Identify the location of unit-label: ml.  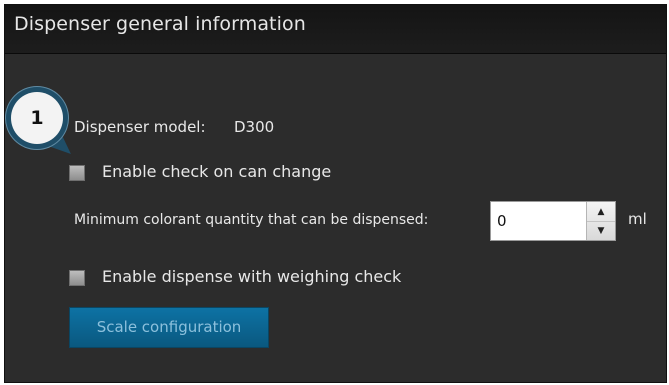
(637, 219).